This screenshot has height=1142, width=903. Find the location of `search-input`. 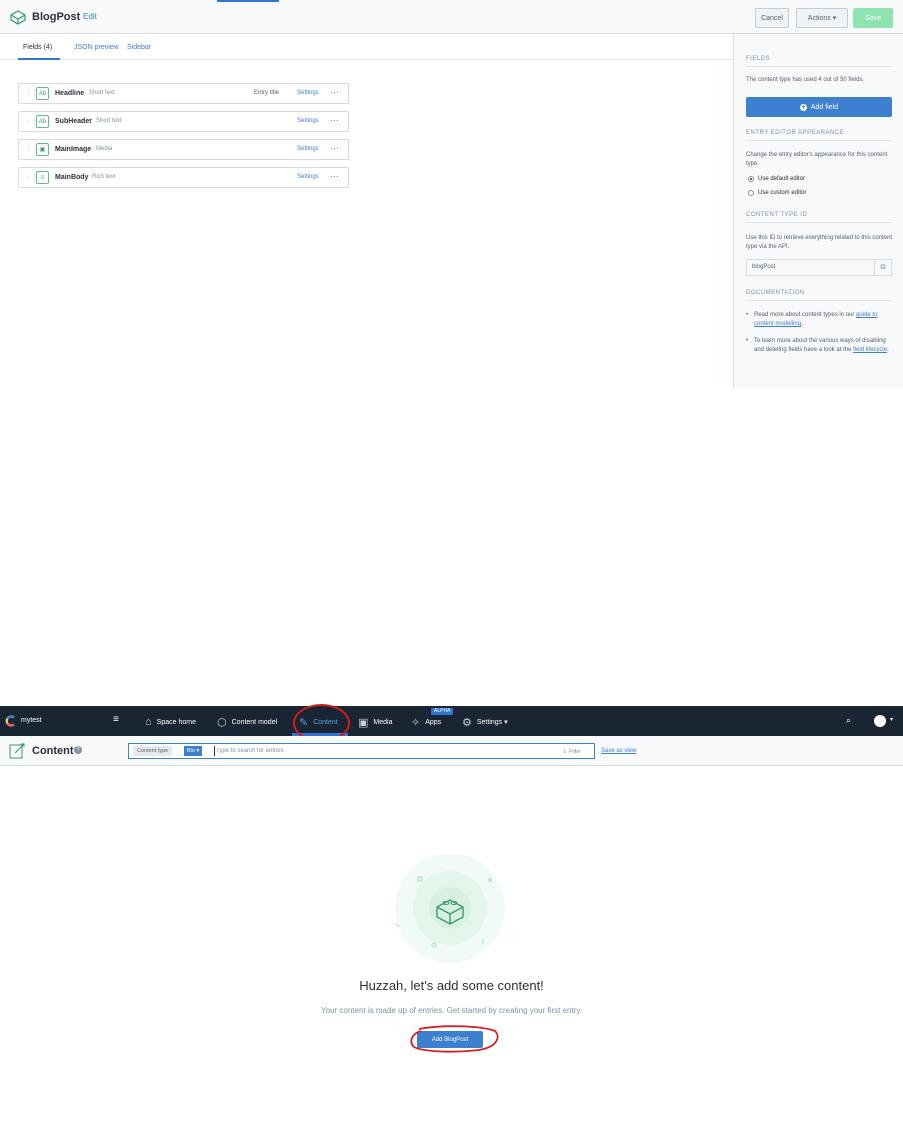

search-input is located at coordinates (381, 751).